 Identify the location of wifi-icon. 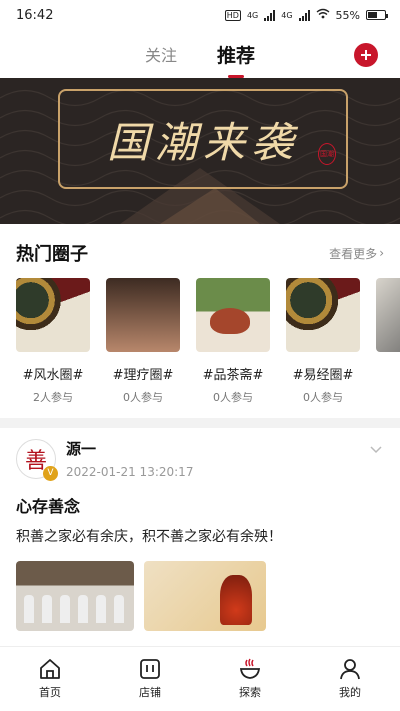
(323, 15).